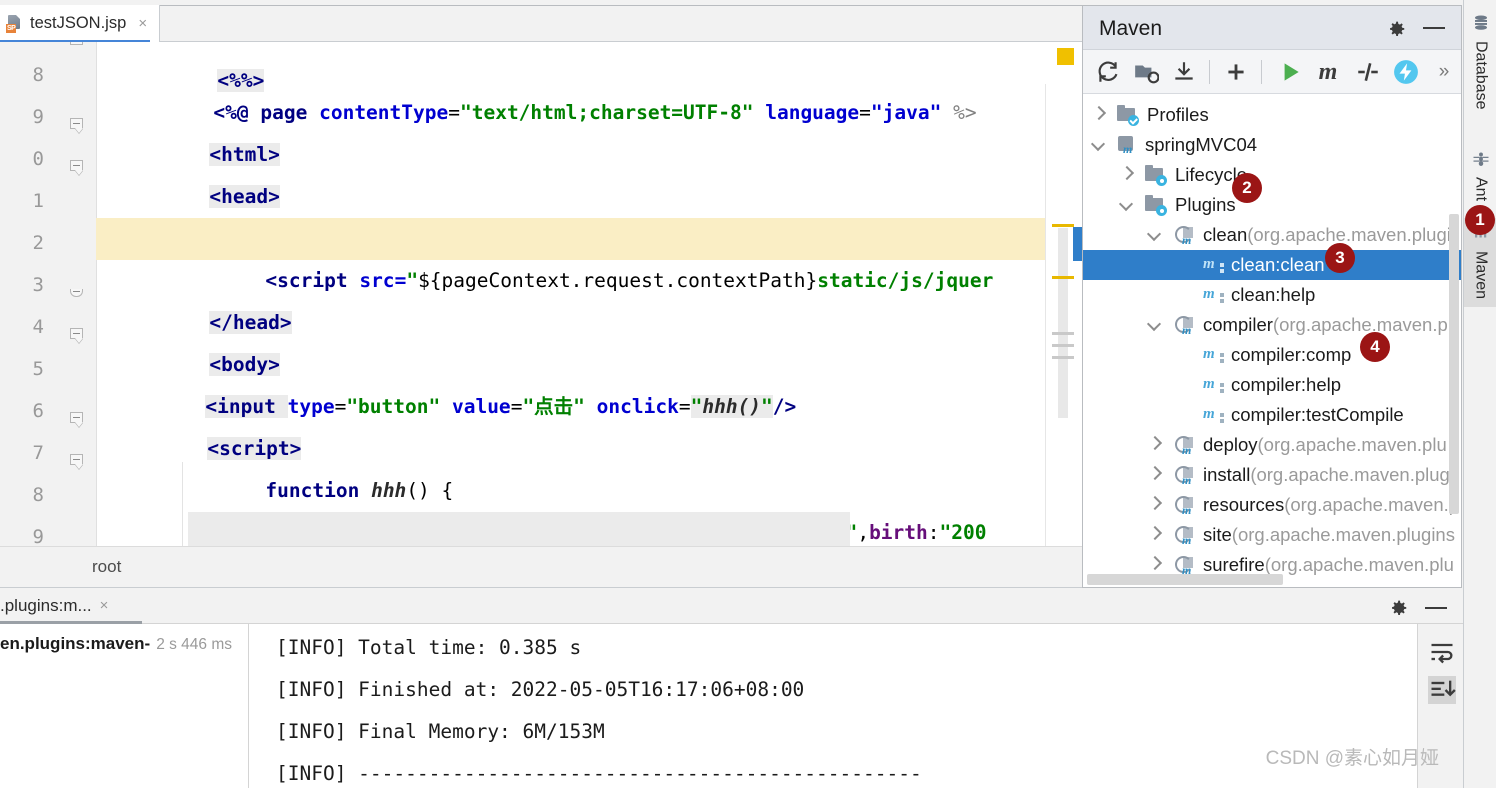 This screenshot has width=1496, height=788. I want to click on more-icon: », so click(1444, 72).